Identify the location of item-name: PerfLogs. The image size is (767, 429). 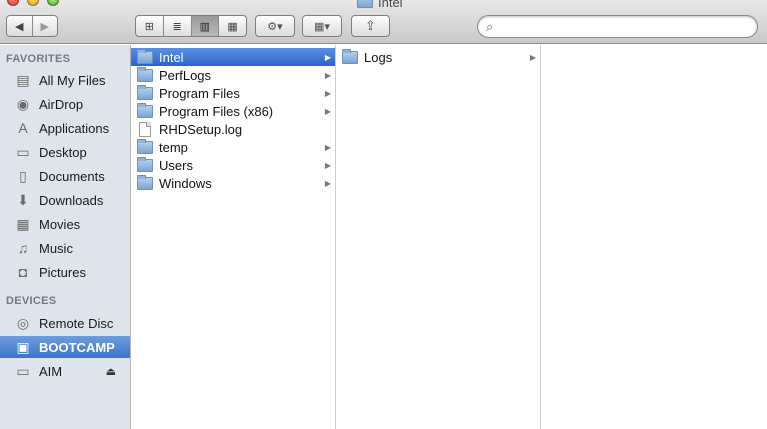
(185, 75).